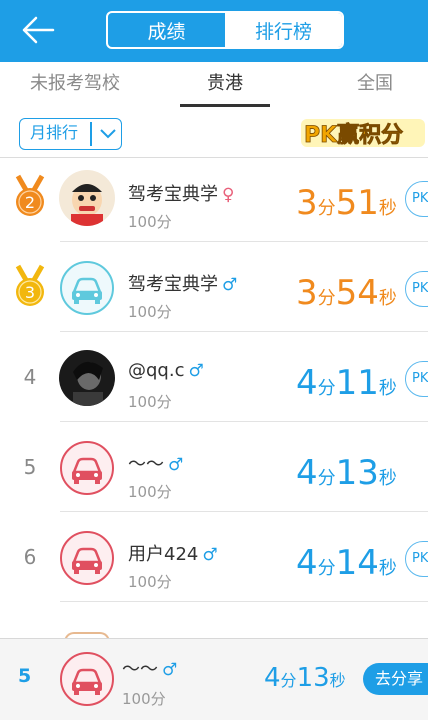  I want to click on my-finish-time: 4分13秒, so click(305, 678).